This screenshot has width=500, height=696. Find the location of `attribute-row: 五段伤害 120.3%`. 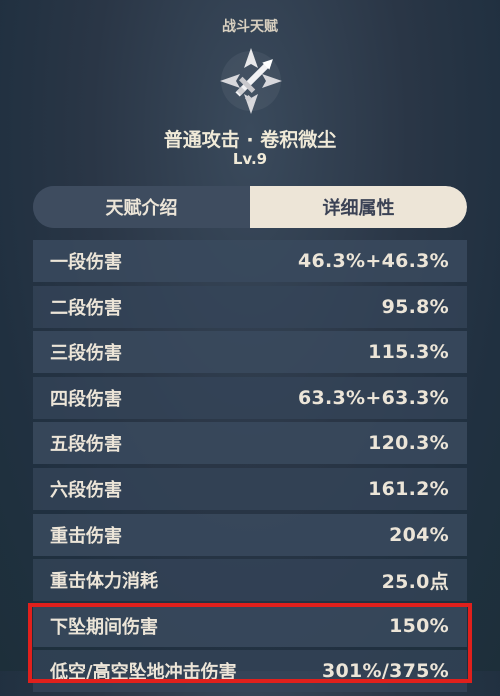

attribute-row: 五段伤害 120.3% is located at coordinates (250, 443).